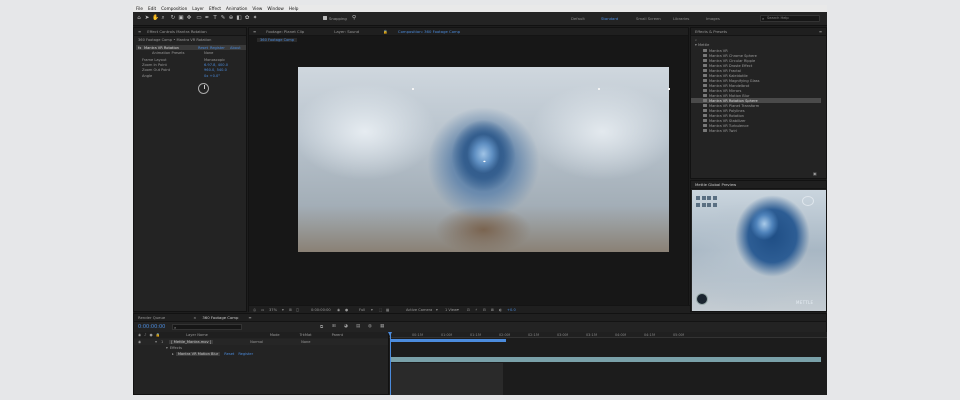 This screenshot has width=960, height=400. What do you see at coordinates (262, 310) in the screenshot?
I see `region-icon: ▭` at bounding box center [262, 310].